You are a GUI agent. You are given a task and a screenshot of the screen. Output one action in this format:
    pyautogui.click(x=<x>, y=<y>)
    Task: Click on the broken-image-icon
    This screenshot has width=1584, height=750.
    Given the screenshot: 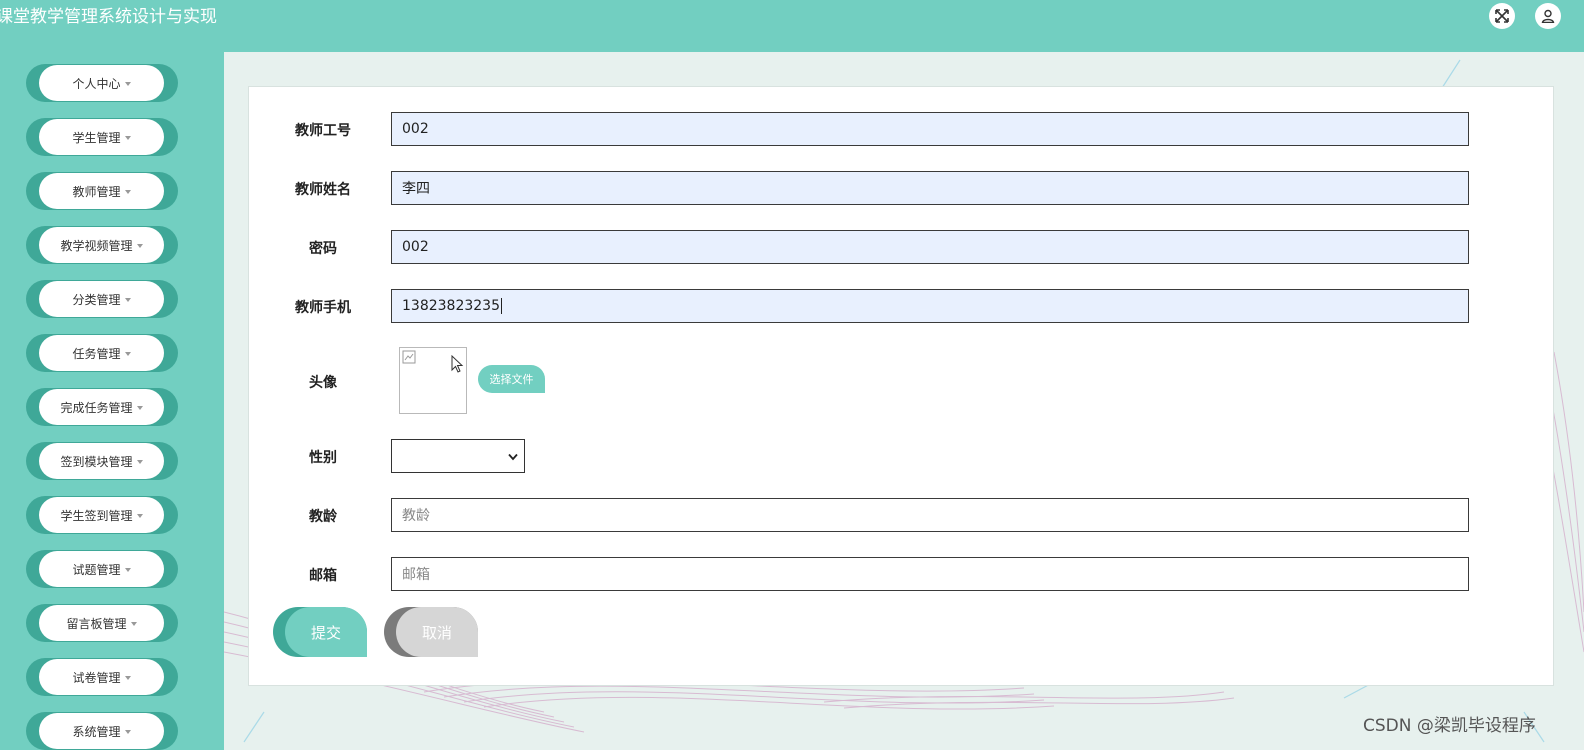 What is the action you would take?
    pyautogui.click(x=409, y=357)
    